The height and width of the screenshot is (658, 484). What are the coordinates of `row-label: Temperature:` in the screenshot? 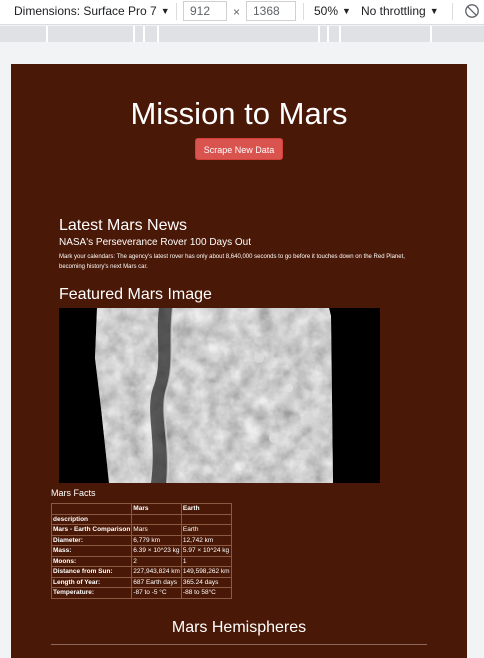 It's located at (91, 593).